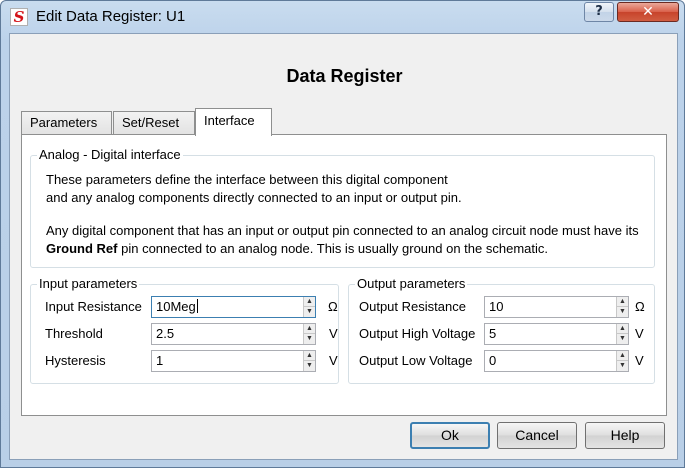  Describe the element at coordinates (233, 122) in the screenshot. I see `tab-interface: Interface` at that location.